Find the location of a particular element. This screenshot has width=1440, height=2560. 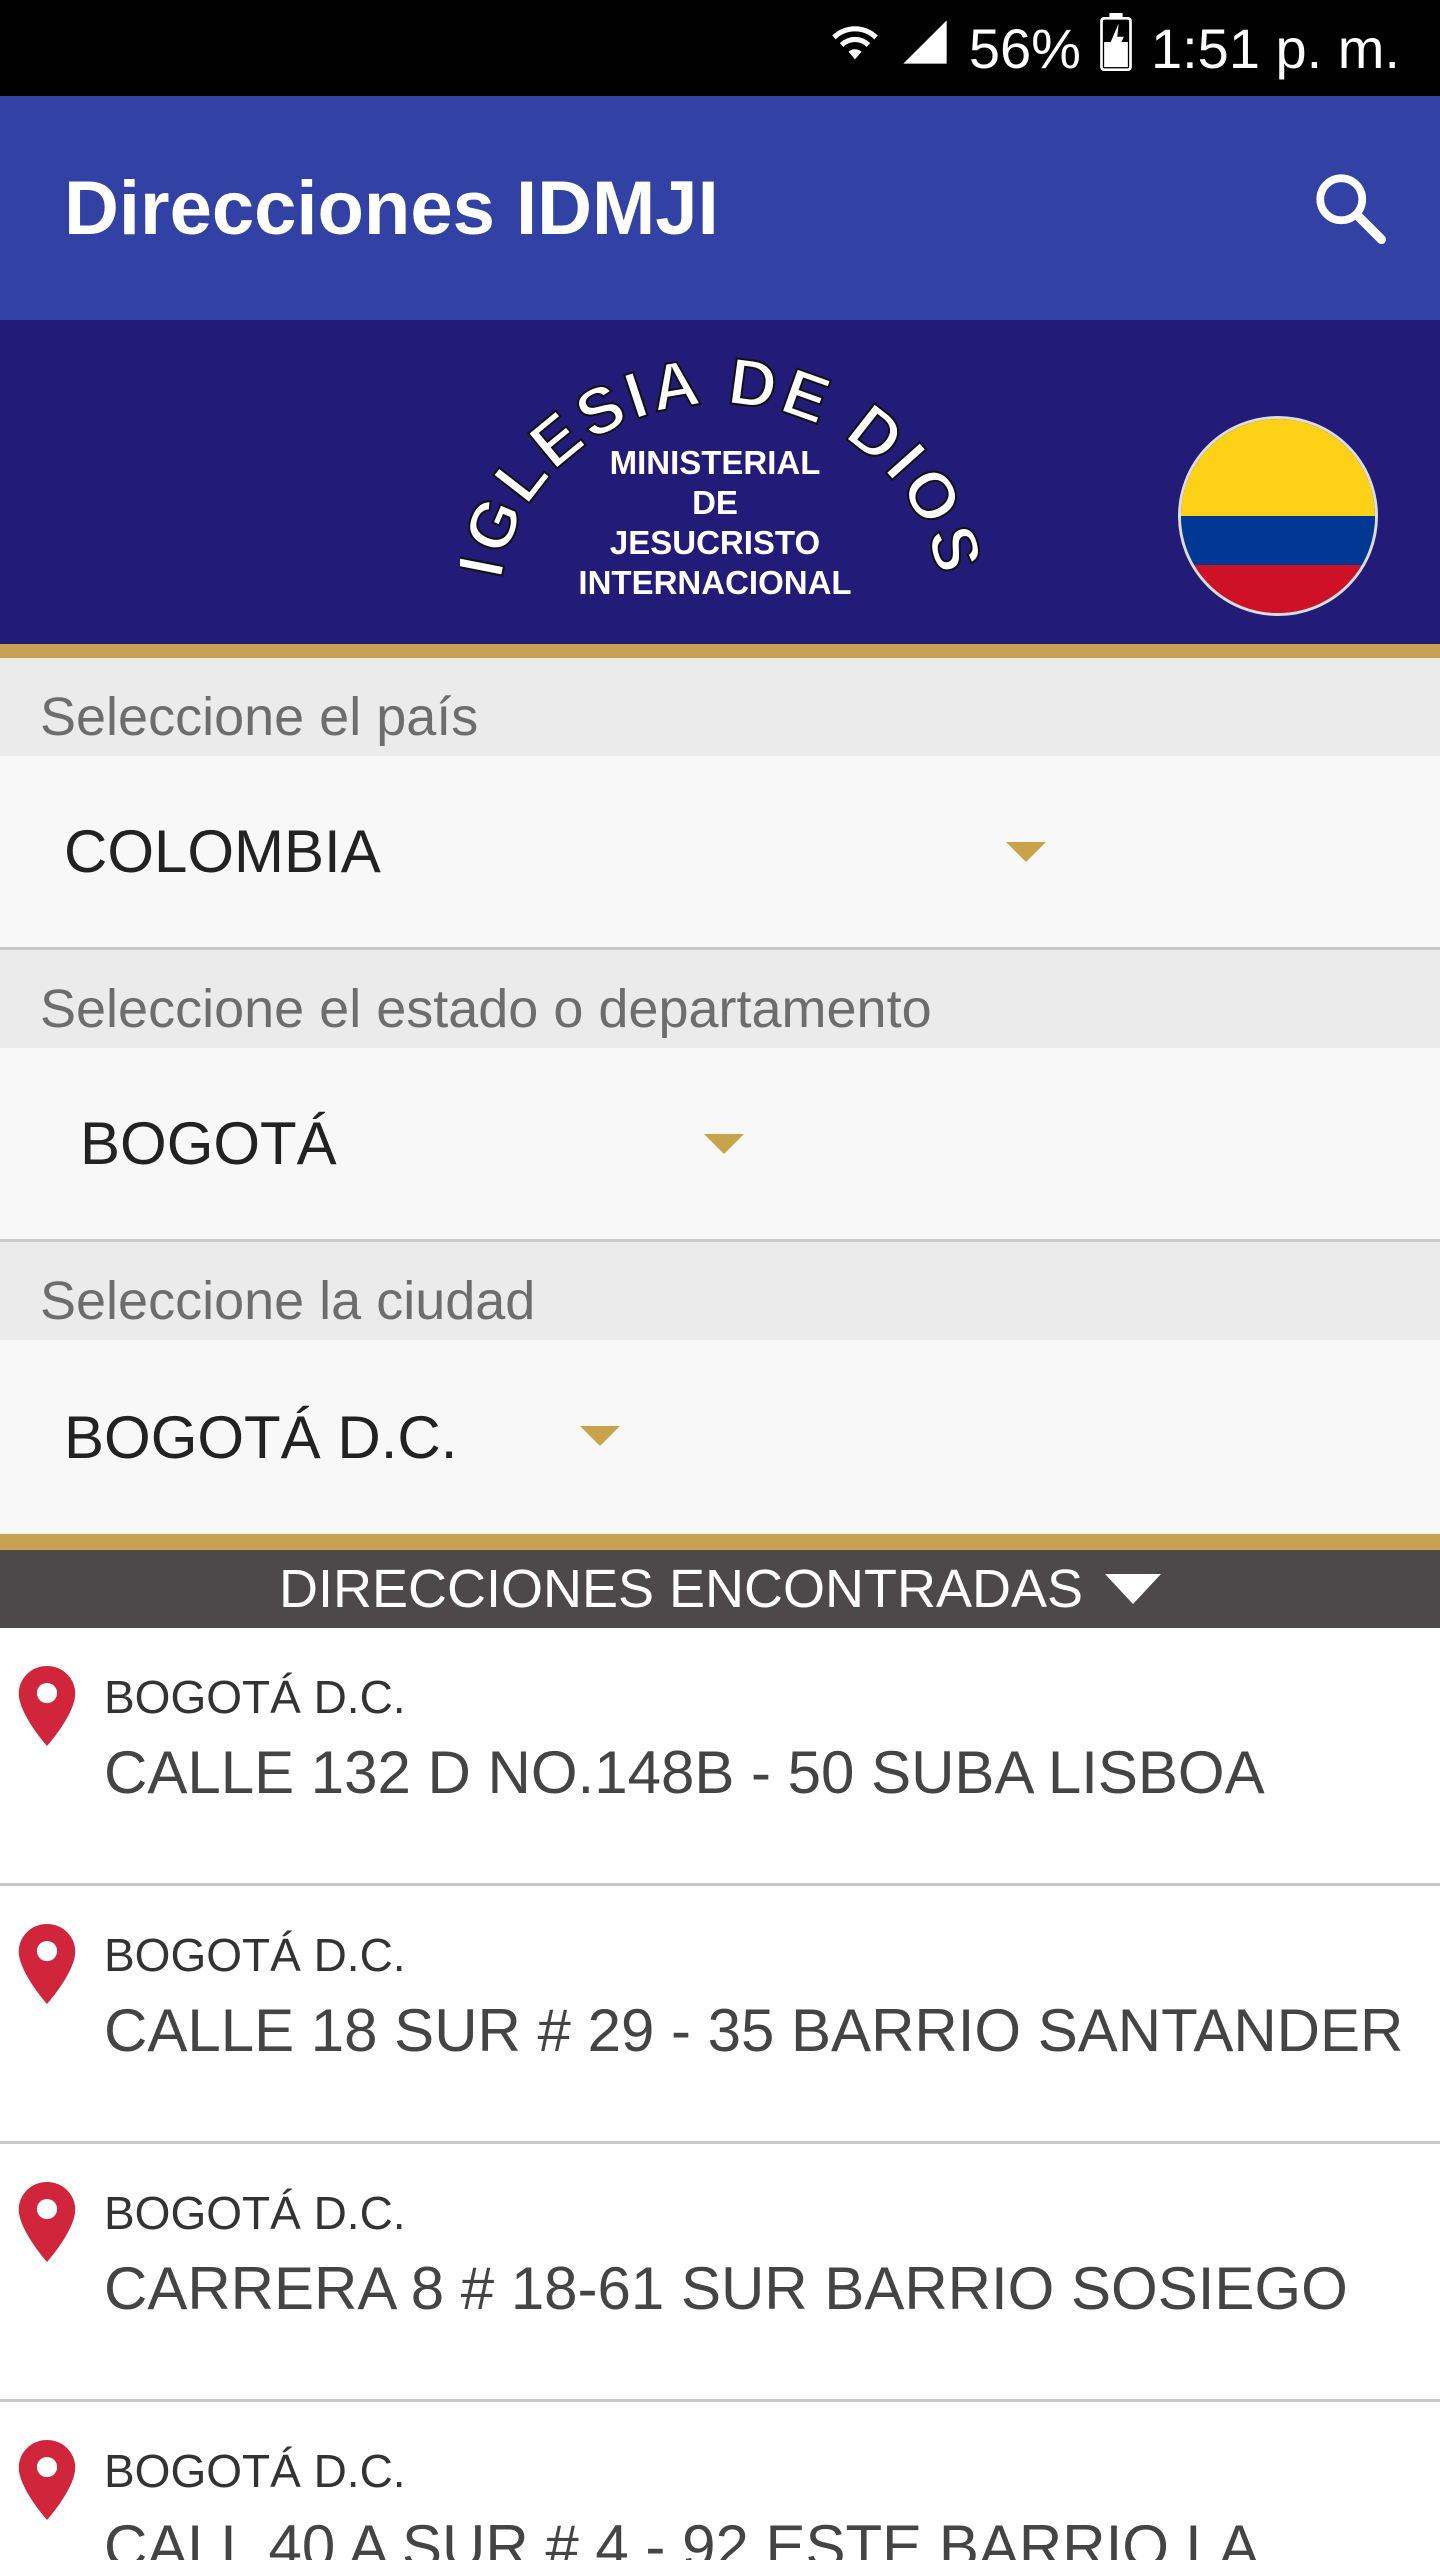

app-title: Direcciones IDMJI is located at coordinates (391, 208).